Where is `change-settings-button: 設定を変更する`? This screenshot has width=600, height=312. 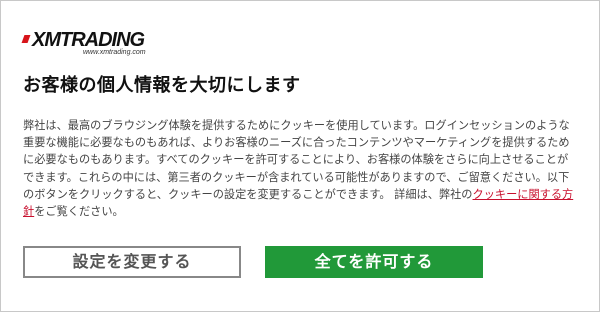
change-settings-button: 設定を変更する is located at coordinates (132, 262).